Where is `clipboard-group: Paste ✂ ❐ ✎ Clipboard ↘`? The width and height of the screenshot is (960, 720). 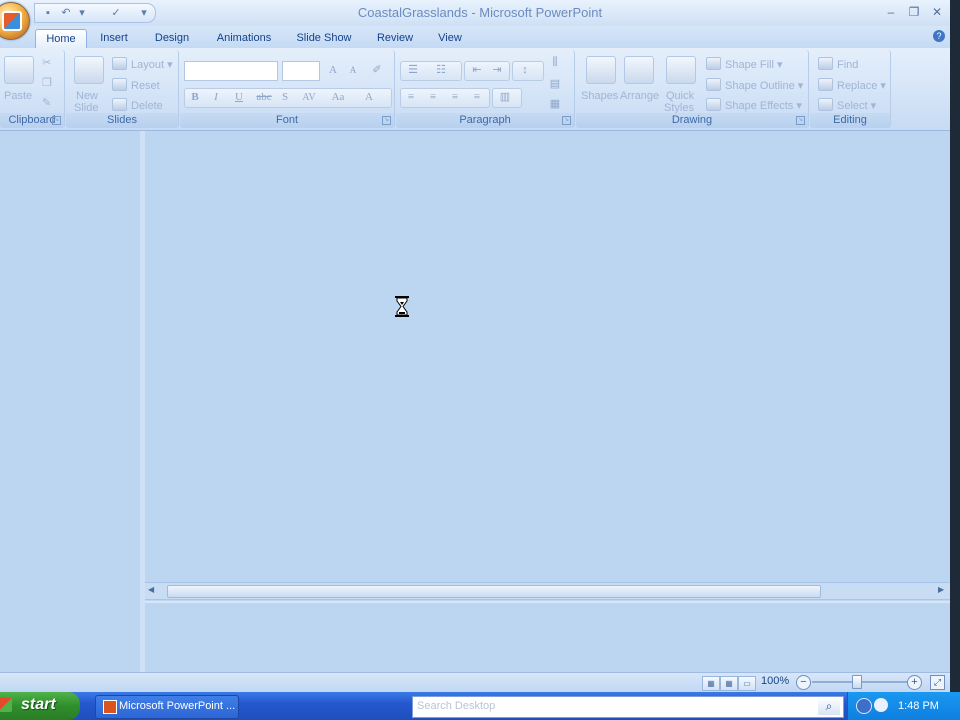 clipboard-group: Paste ✂ ❐ ✎ Clipboard ↘ is located at coordinates (32, 89).